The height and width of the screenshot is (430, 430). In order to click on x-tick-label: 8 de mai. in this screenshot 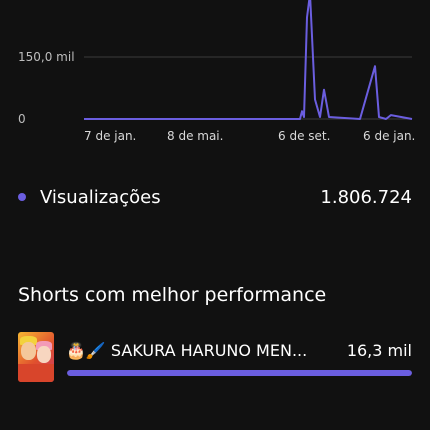, I will do `click(195, 136)`.